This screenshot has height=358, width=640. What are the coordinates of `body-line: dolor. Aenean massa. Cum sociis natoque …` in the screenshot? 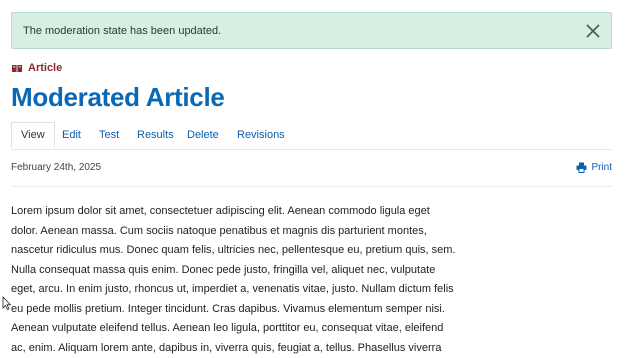 It's located at (236, 232).